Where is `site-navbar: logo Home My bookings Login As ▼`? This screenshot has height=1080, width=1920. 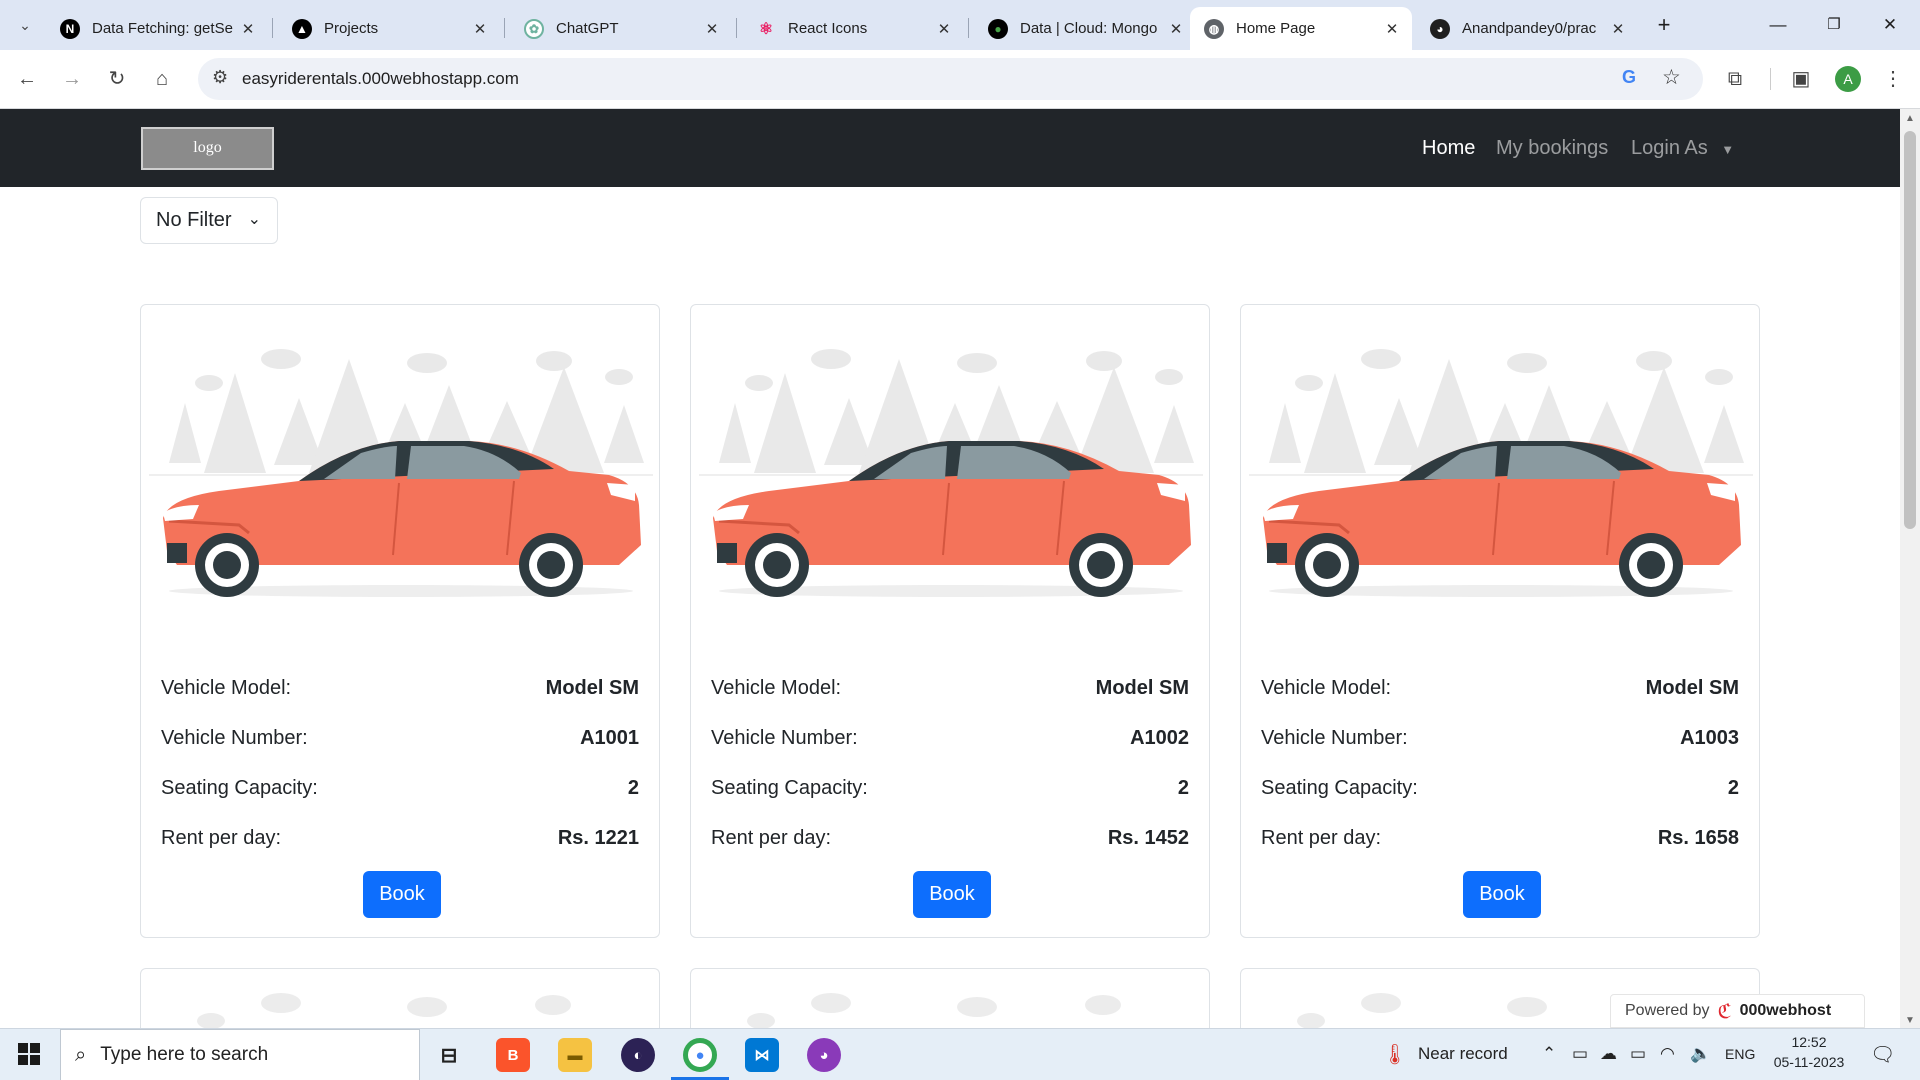 site-navbar: logo Home My bookings Login As ▼ is located at coordinates (950, 148).